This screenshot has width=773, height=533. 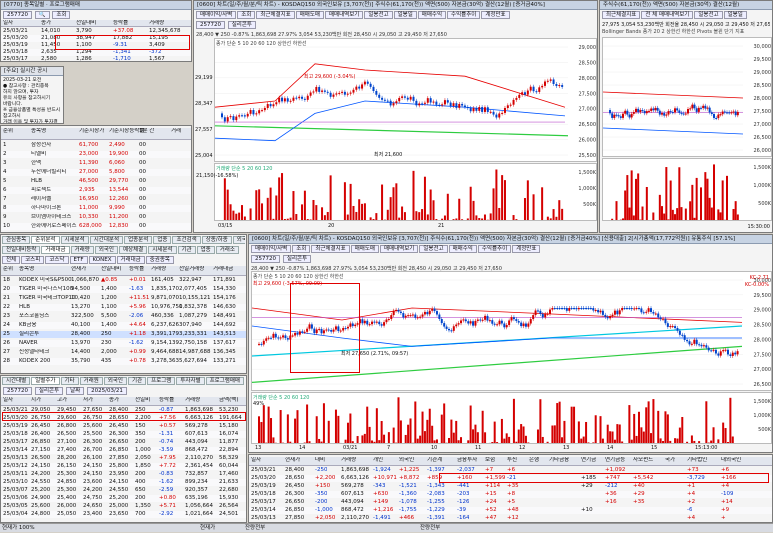 I want to click on chart-top-tool-button: 계정만표, so click(x=495, y=15).